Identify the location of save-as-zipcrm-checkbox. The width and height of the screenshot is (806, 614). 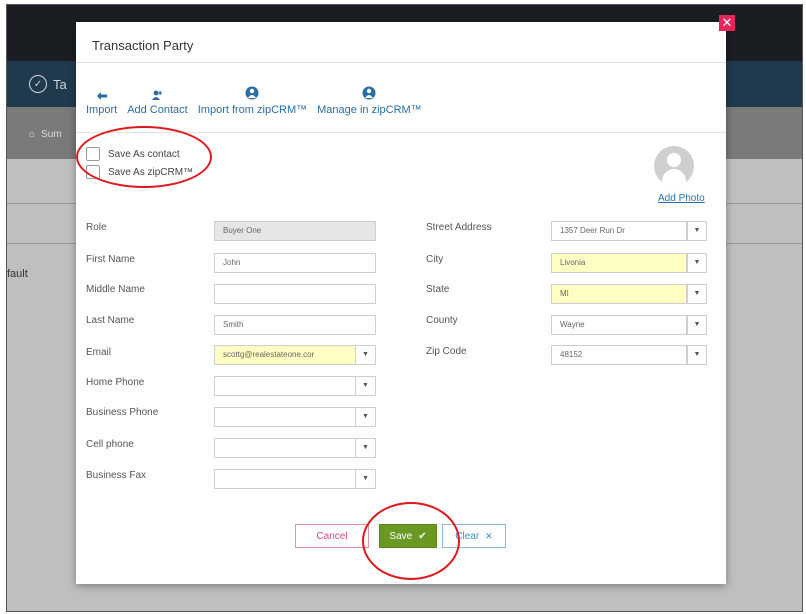
(93, 172).